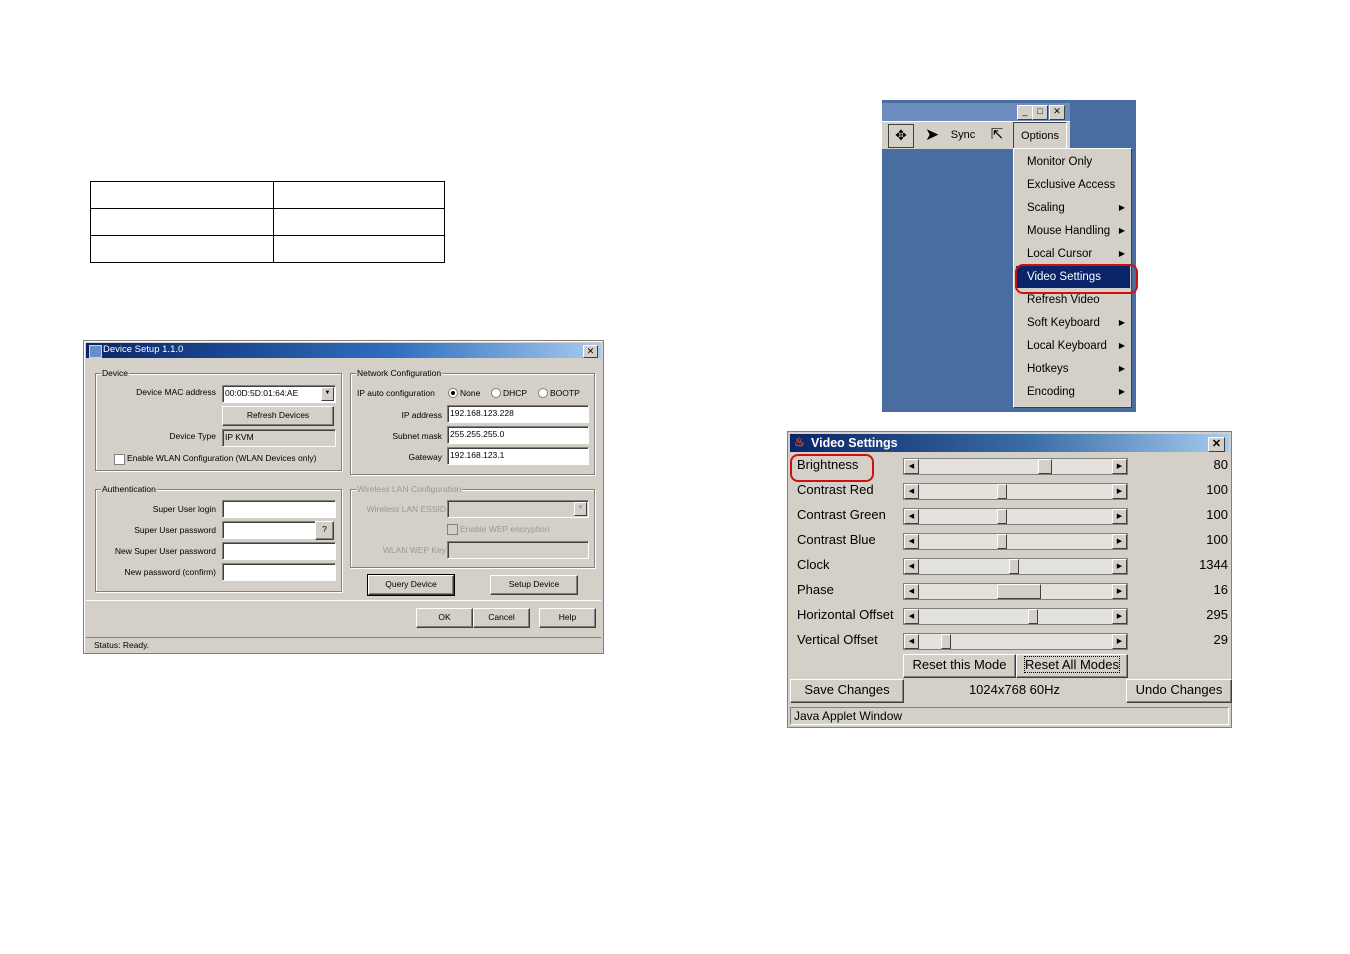 The width and height of the screenshot is (1350, 954). What do you see at coordinates (1073, 185) in the screenshot?
I see `menu-item-exclusive-access: Exclusive Access` at bounding box center [1073, 185].